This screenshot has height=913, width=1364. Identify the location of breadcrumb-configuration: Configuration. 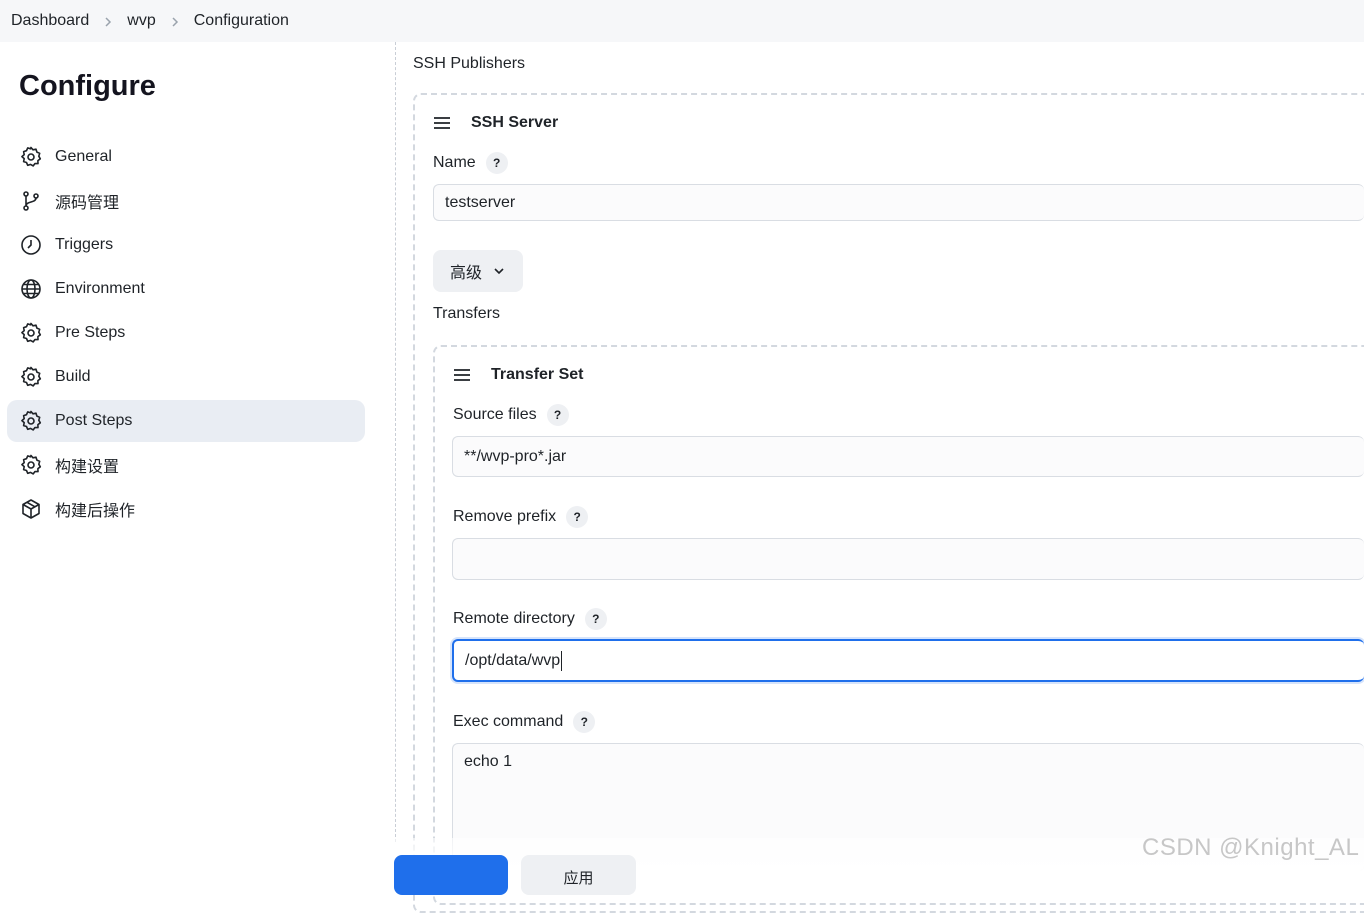
(241, 21).